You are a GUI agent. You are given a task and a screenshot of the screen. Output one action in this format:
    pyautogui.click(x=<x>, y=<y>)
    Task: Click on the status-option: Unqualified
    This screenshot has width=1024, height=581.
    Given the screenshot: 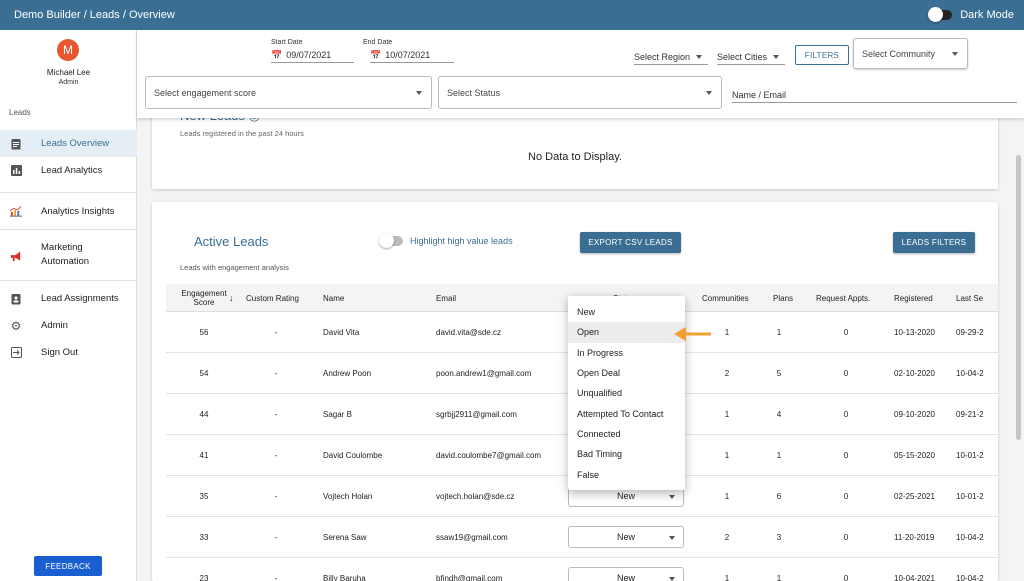 What is the action you would take?
    pyautogui.click(x=626, y=393)
    